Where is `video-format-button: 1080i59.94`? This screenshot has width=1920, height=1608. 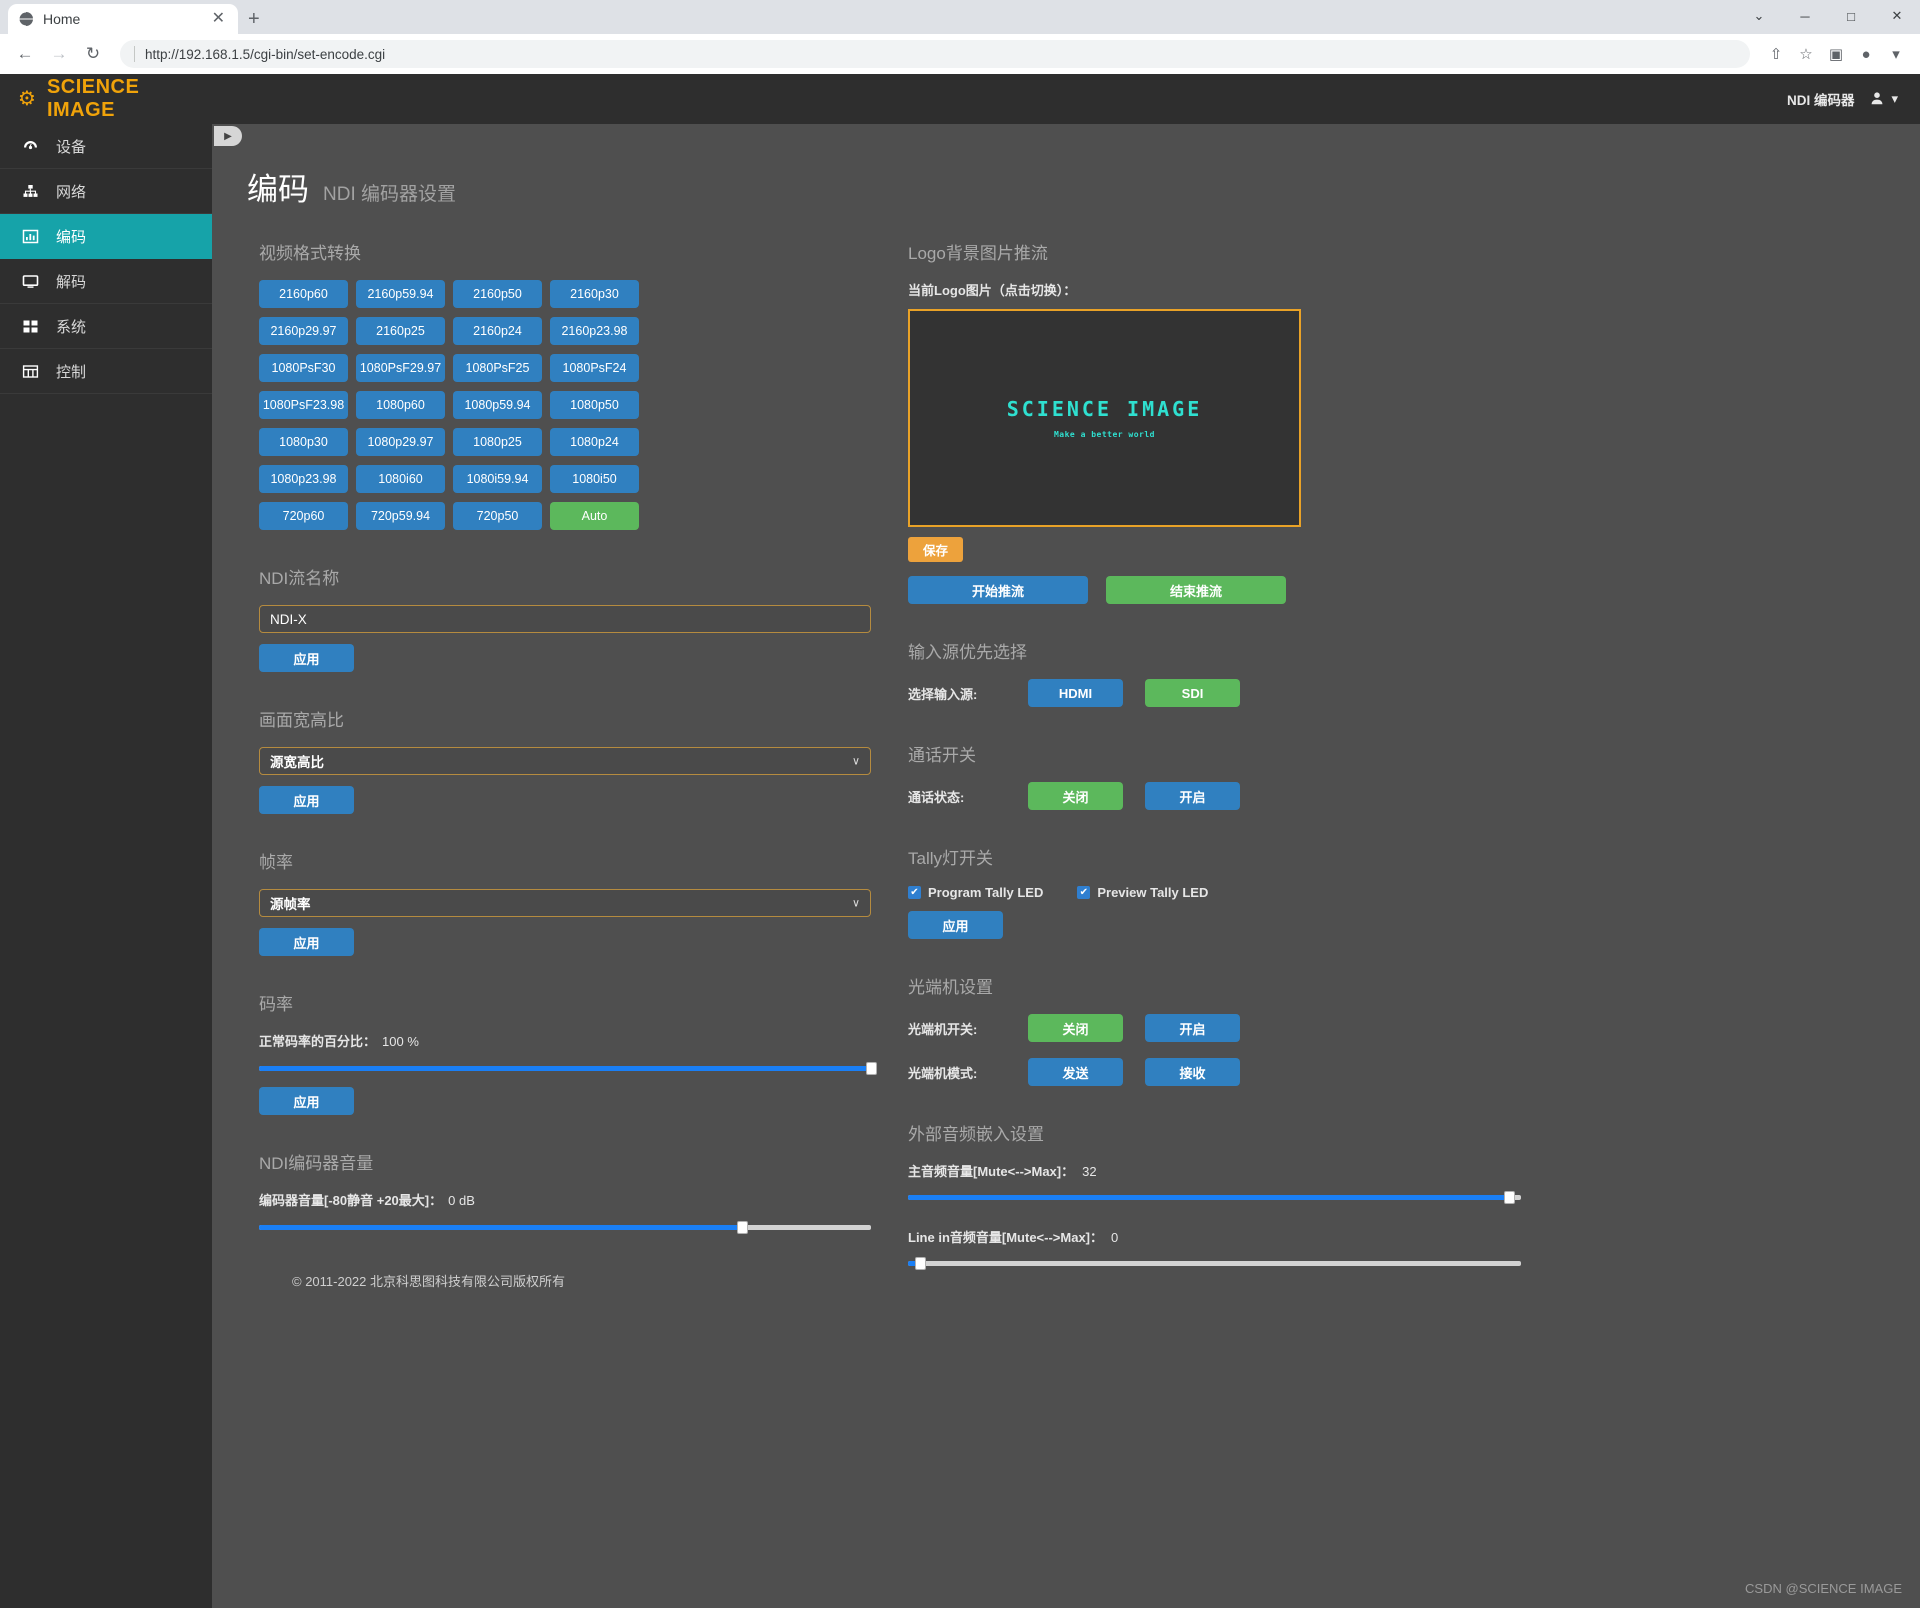
video-format-button: 1080i59.94 is located at coordinates (497, 479).